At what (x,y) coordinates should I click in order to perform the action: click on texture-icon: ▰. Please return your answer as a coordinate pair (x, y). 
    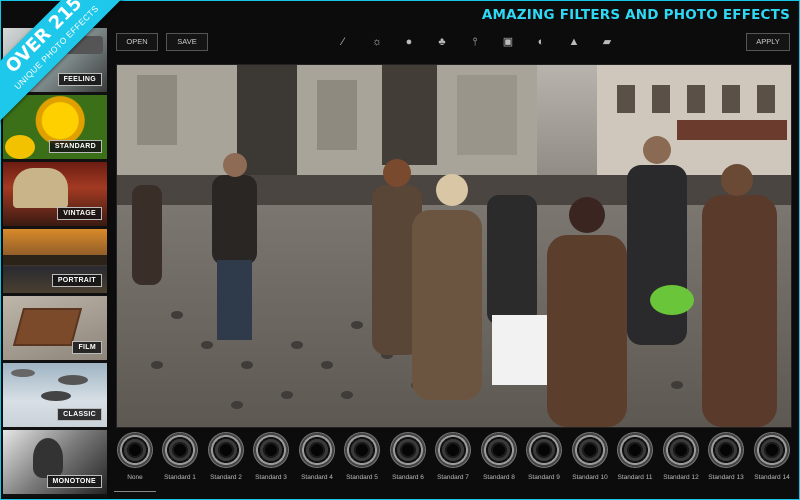
    Looking at the image, I should click on (607, 42).